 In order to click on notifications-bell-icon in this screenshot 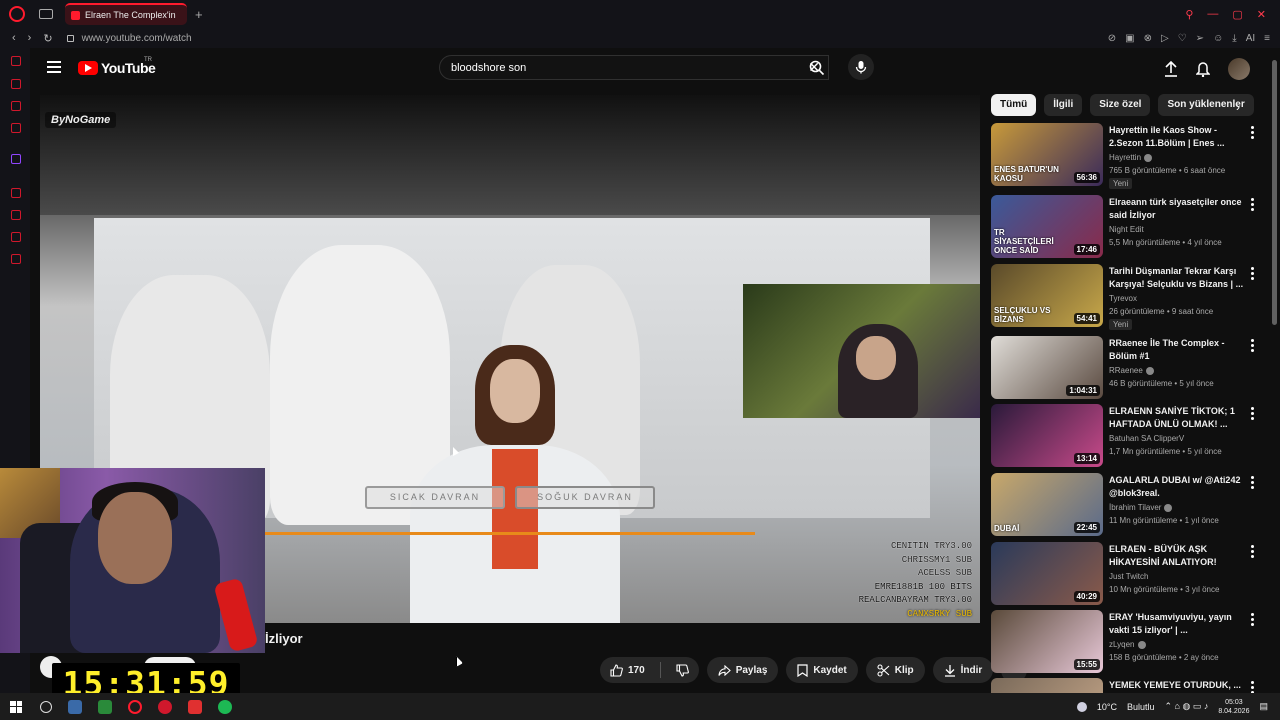, I will do `click(1203, 69)`.